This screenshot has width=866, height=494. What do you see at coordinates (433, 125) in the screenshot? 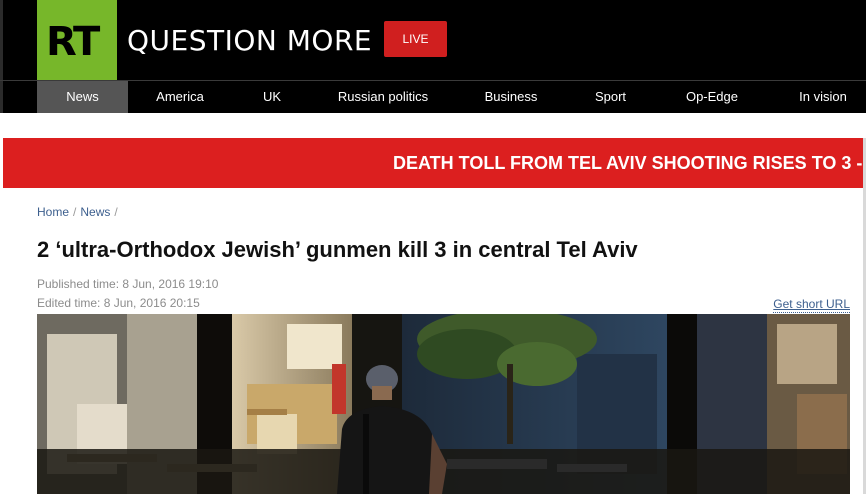
I see `header-spacer` at bounding box center [433, 125].